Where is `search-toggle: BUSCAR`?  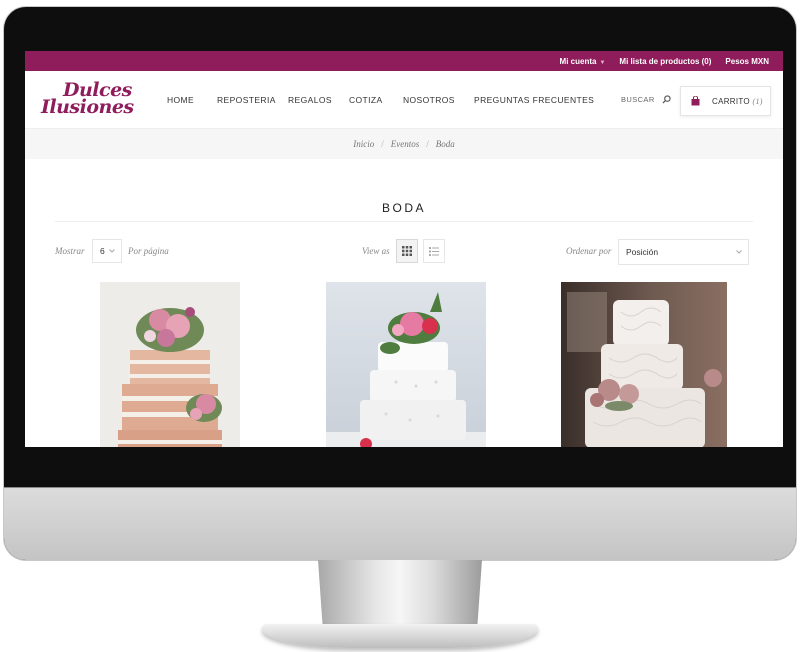
search-toggle: BUSCAR is located at coordinates (646, 99).